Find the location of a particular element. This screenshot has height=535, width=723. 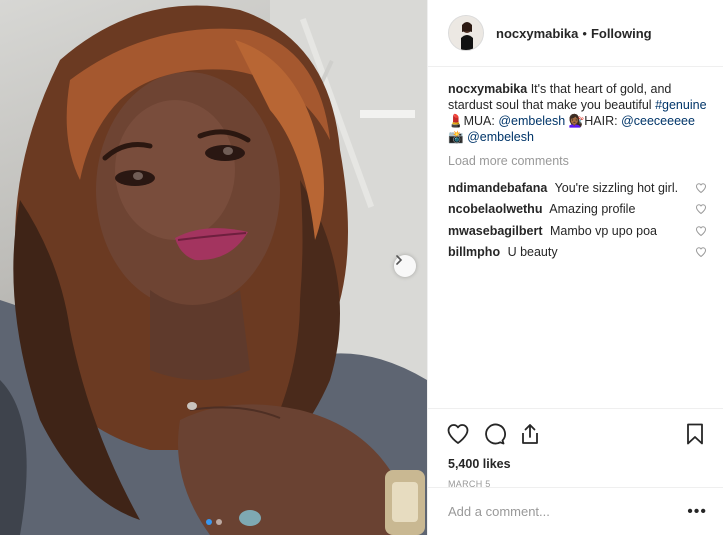

avatar-image is located at coordinates (466, 33).